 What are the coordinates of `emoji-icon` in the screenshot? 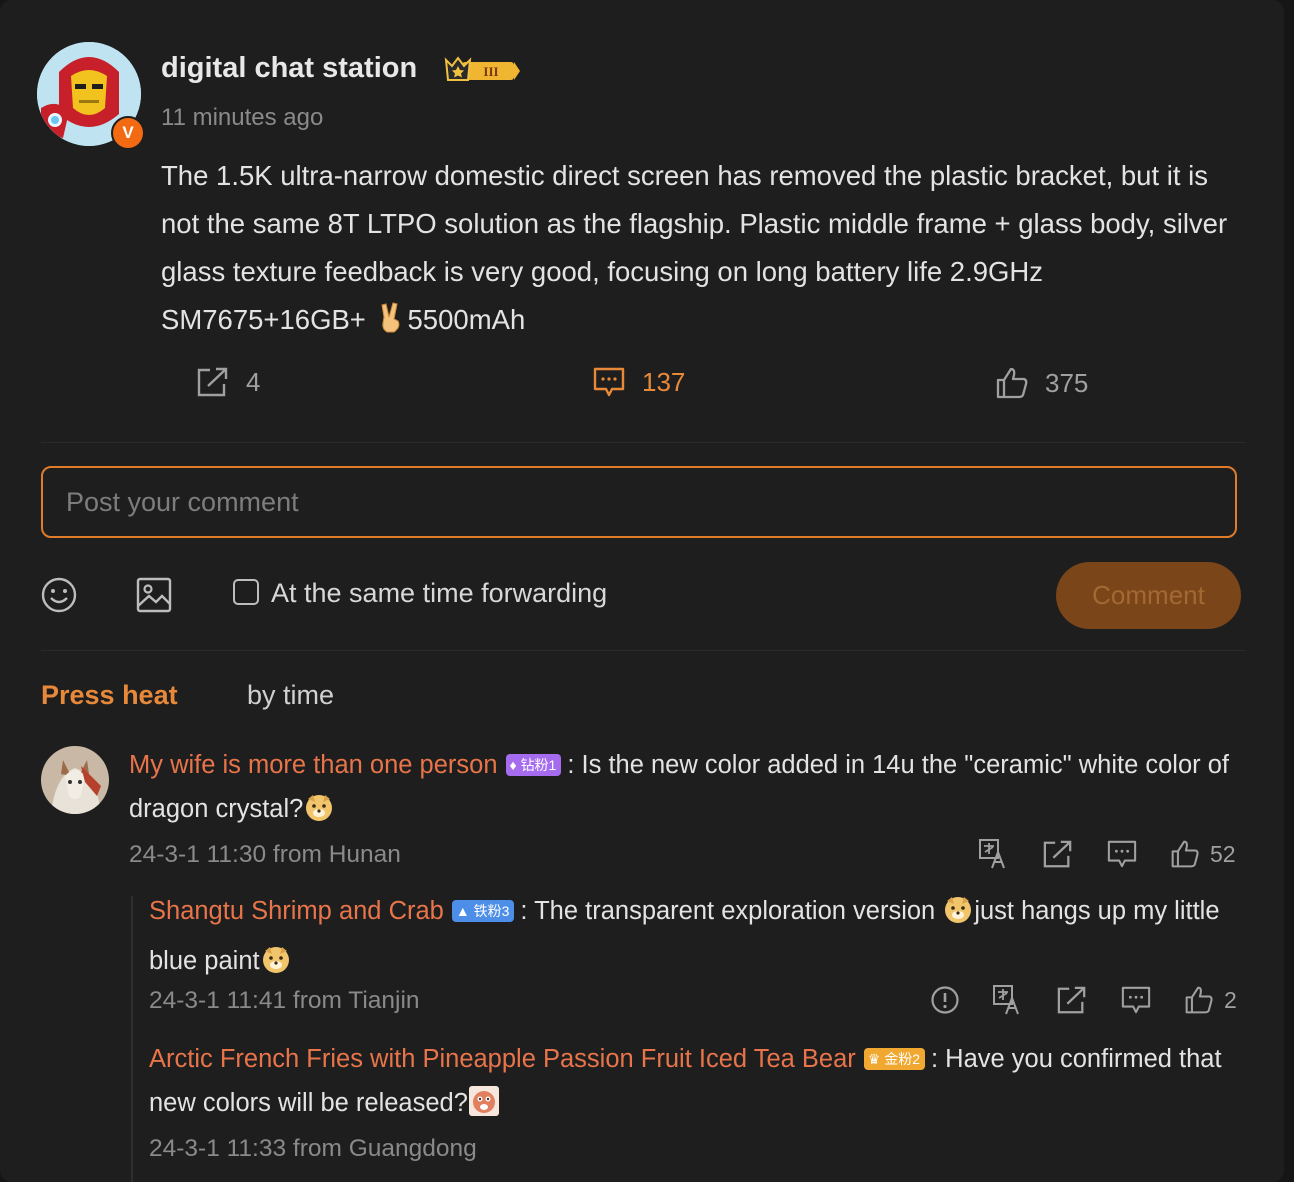 It's located at (59, 597).